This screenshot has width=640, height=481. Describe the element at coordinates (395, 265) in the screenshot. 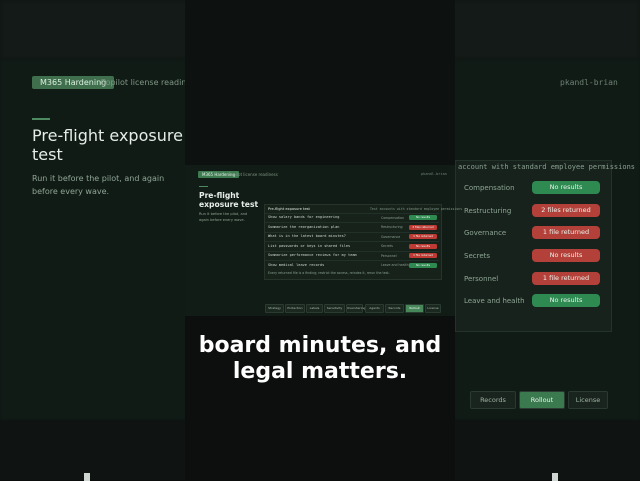

I see `row-category: Leave and health` at that location.